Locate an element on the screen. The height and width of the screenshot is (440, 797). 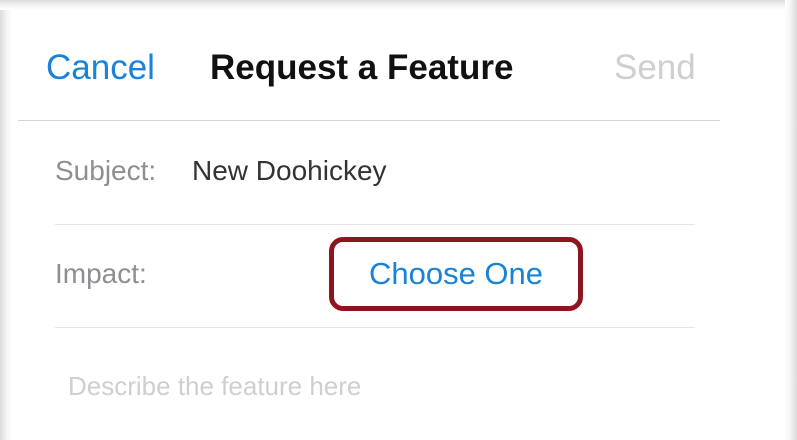
impact-choose-one-button: Choose One is located at coordinates (456, 274).